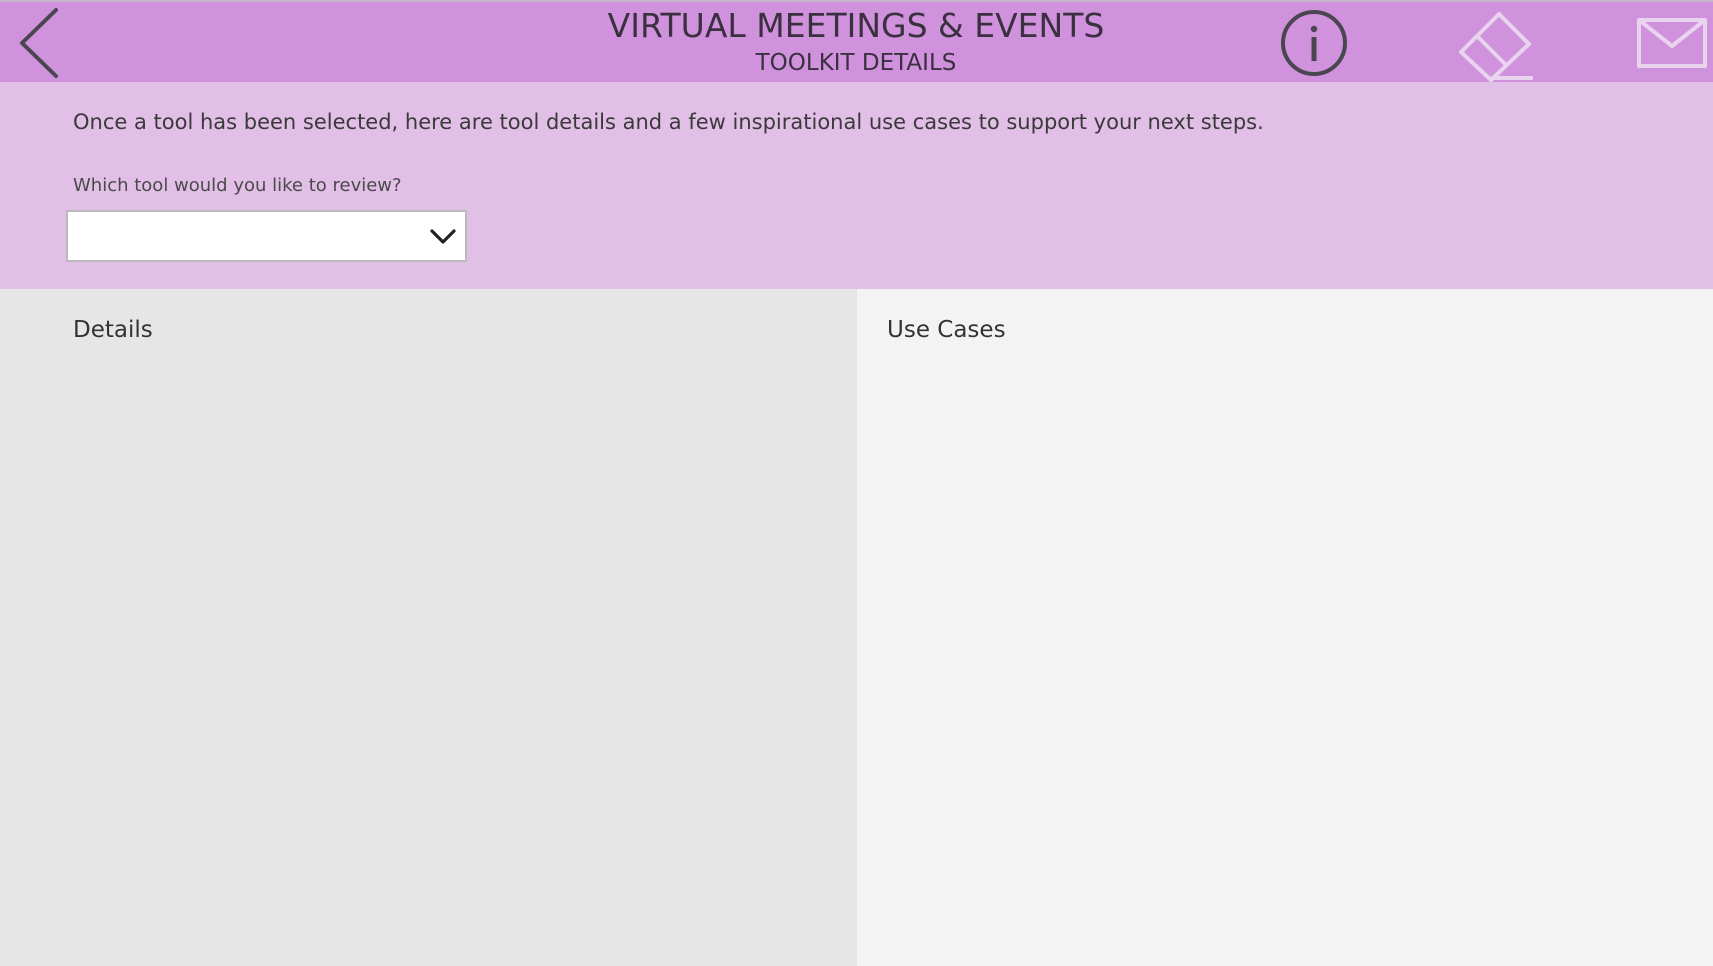  I want to click on mail-icon, so click(1672, 43).